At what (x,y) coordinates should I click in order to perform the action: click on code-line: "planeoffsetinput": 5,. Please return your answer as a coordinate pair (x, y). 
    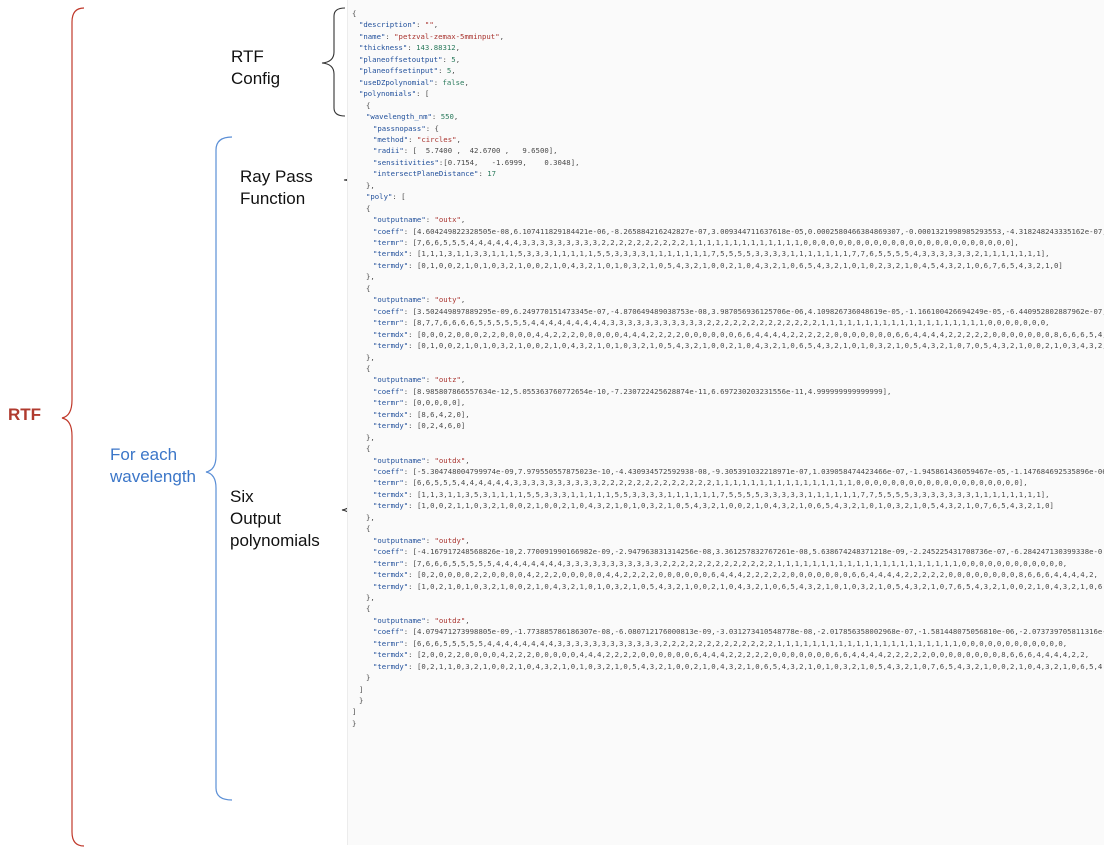
    Looking at the image, I should click on (407, 71).